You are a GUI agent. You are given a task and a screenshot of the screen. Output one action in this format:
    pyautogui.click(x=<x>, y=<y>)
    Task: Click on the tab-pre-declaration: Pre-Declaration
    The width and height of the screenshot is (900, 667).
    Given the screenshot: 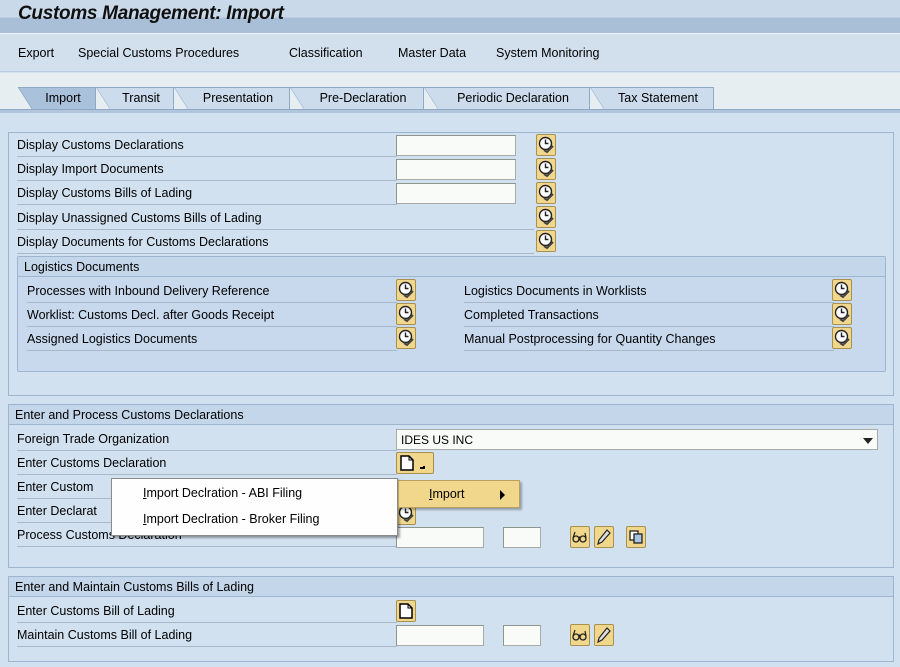 What is the action you would take?
    pyautogui.click(x=357, y=98)
    